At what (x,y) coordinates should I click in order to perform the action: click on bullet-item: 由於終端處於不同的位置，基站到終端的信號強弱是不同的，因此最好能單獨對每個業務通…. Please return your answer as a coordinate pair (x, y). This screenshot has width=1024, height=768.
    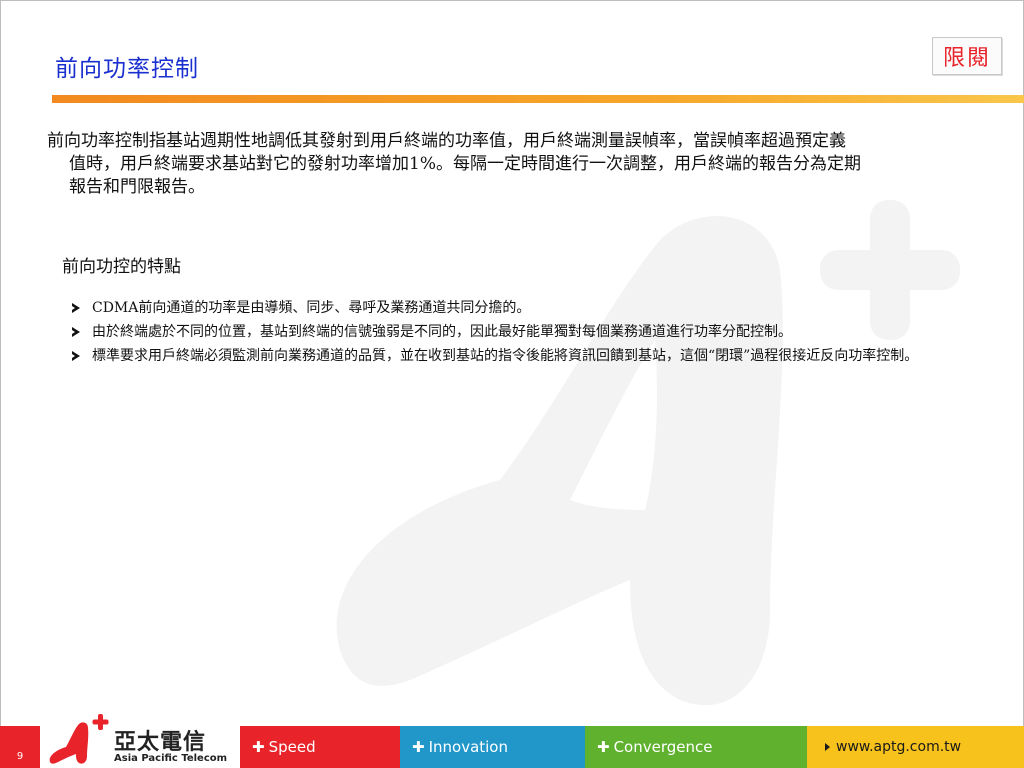
    Looking at the image, I should click on (537, 332).